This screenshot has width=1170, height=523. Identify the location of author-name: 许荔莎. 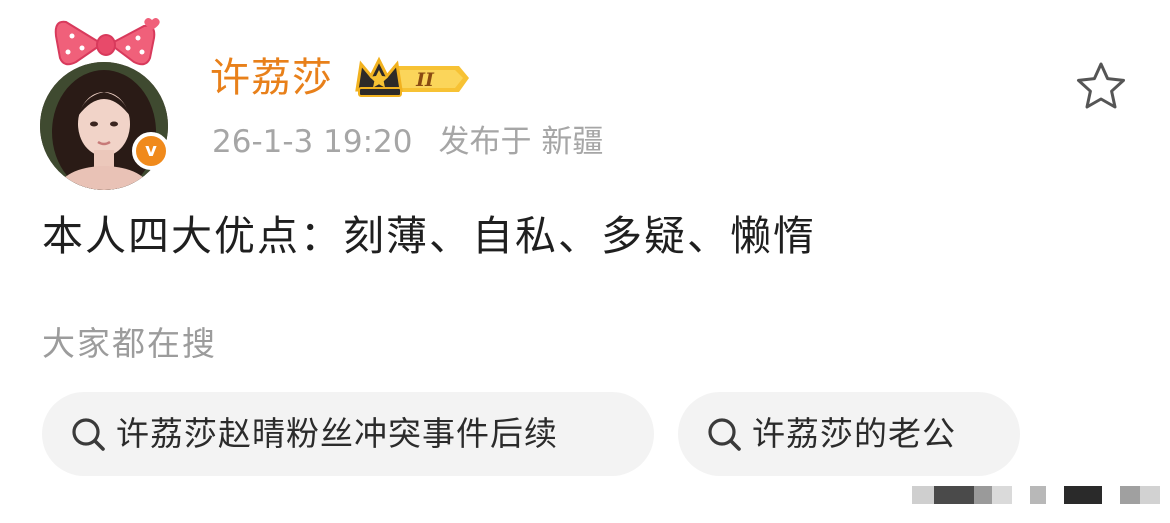
(271, 78).